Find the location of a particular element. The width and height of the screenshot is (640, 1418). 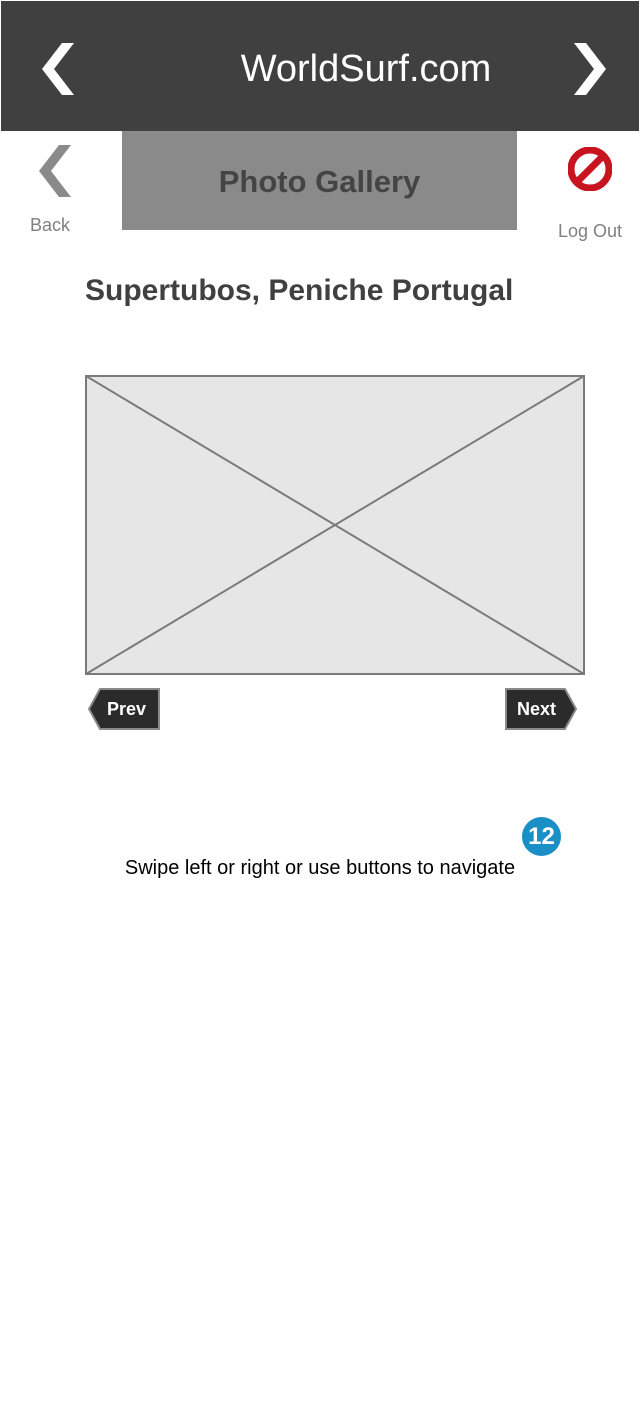

photo-title: Supertubos, Peniche Portugal is located at coordinates (299, 290).